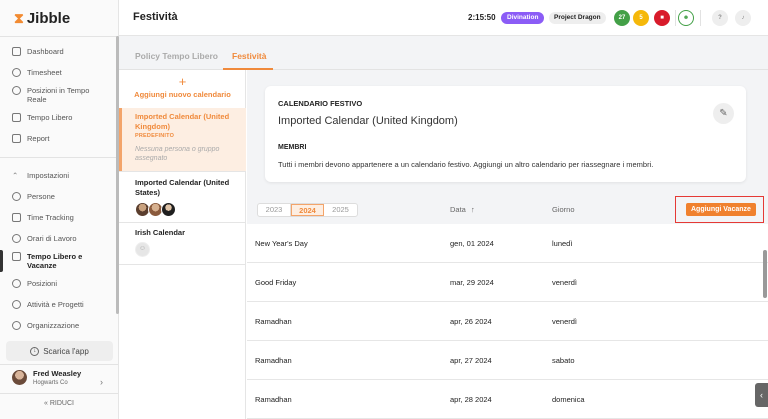 This screenshot has height=419, width=768. I want to click on holiday-date: apr, 28 2024, so click(471, 399).